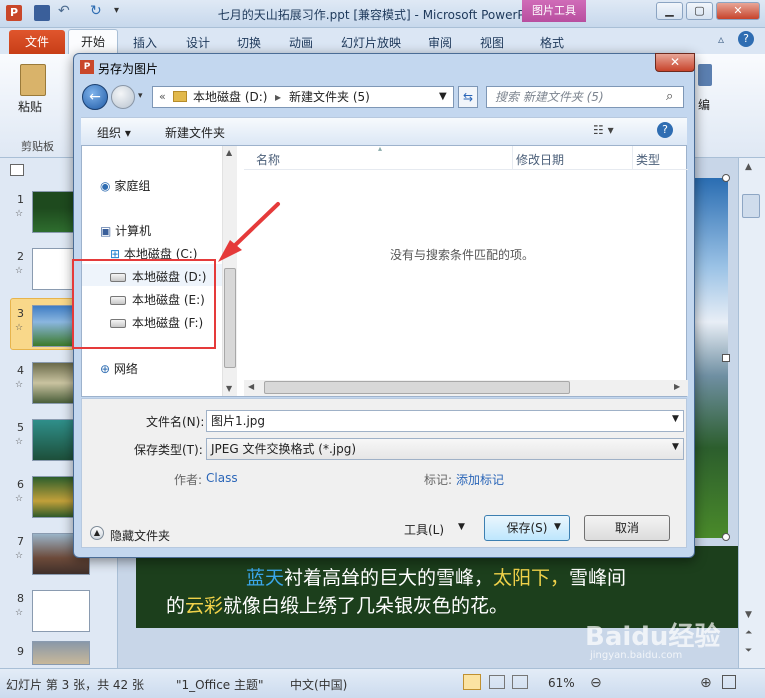 The height and width of the screenshot is (698, 765). I want to click on fit-to-window-icon, so click(729, 682).